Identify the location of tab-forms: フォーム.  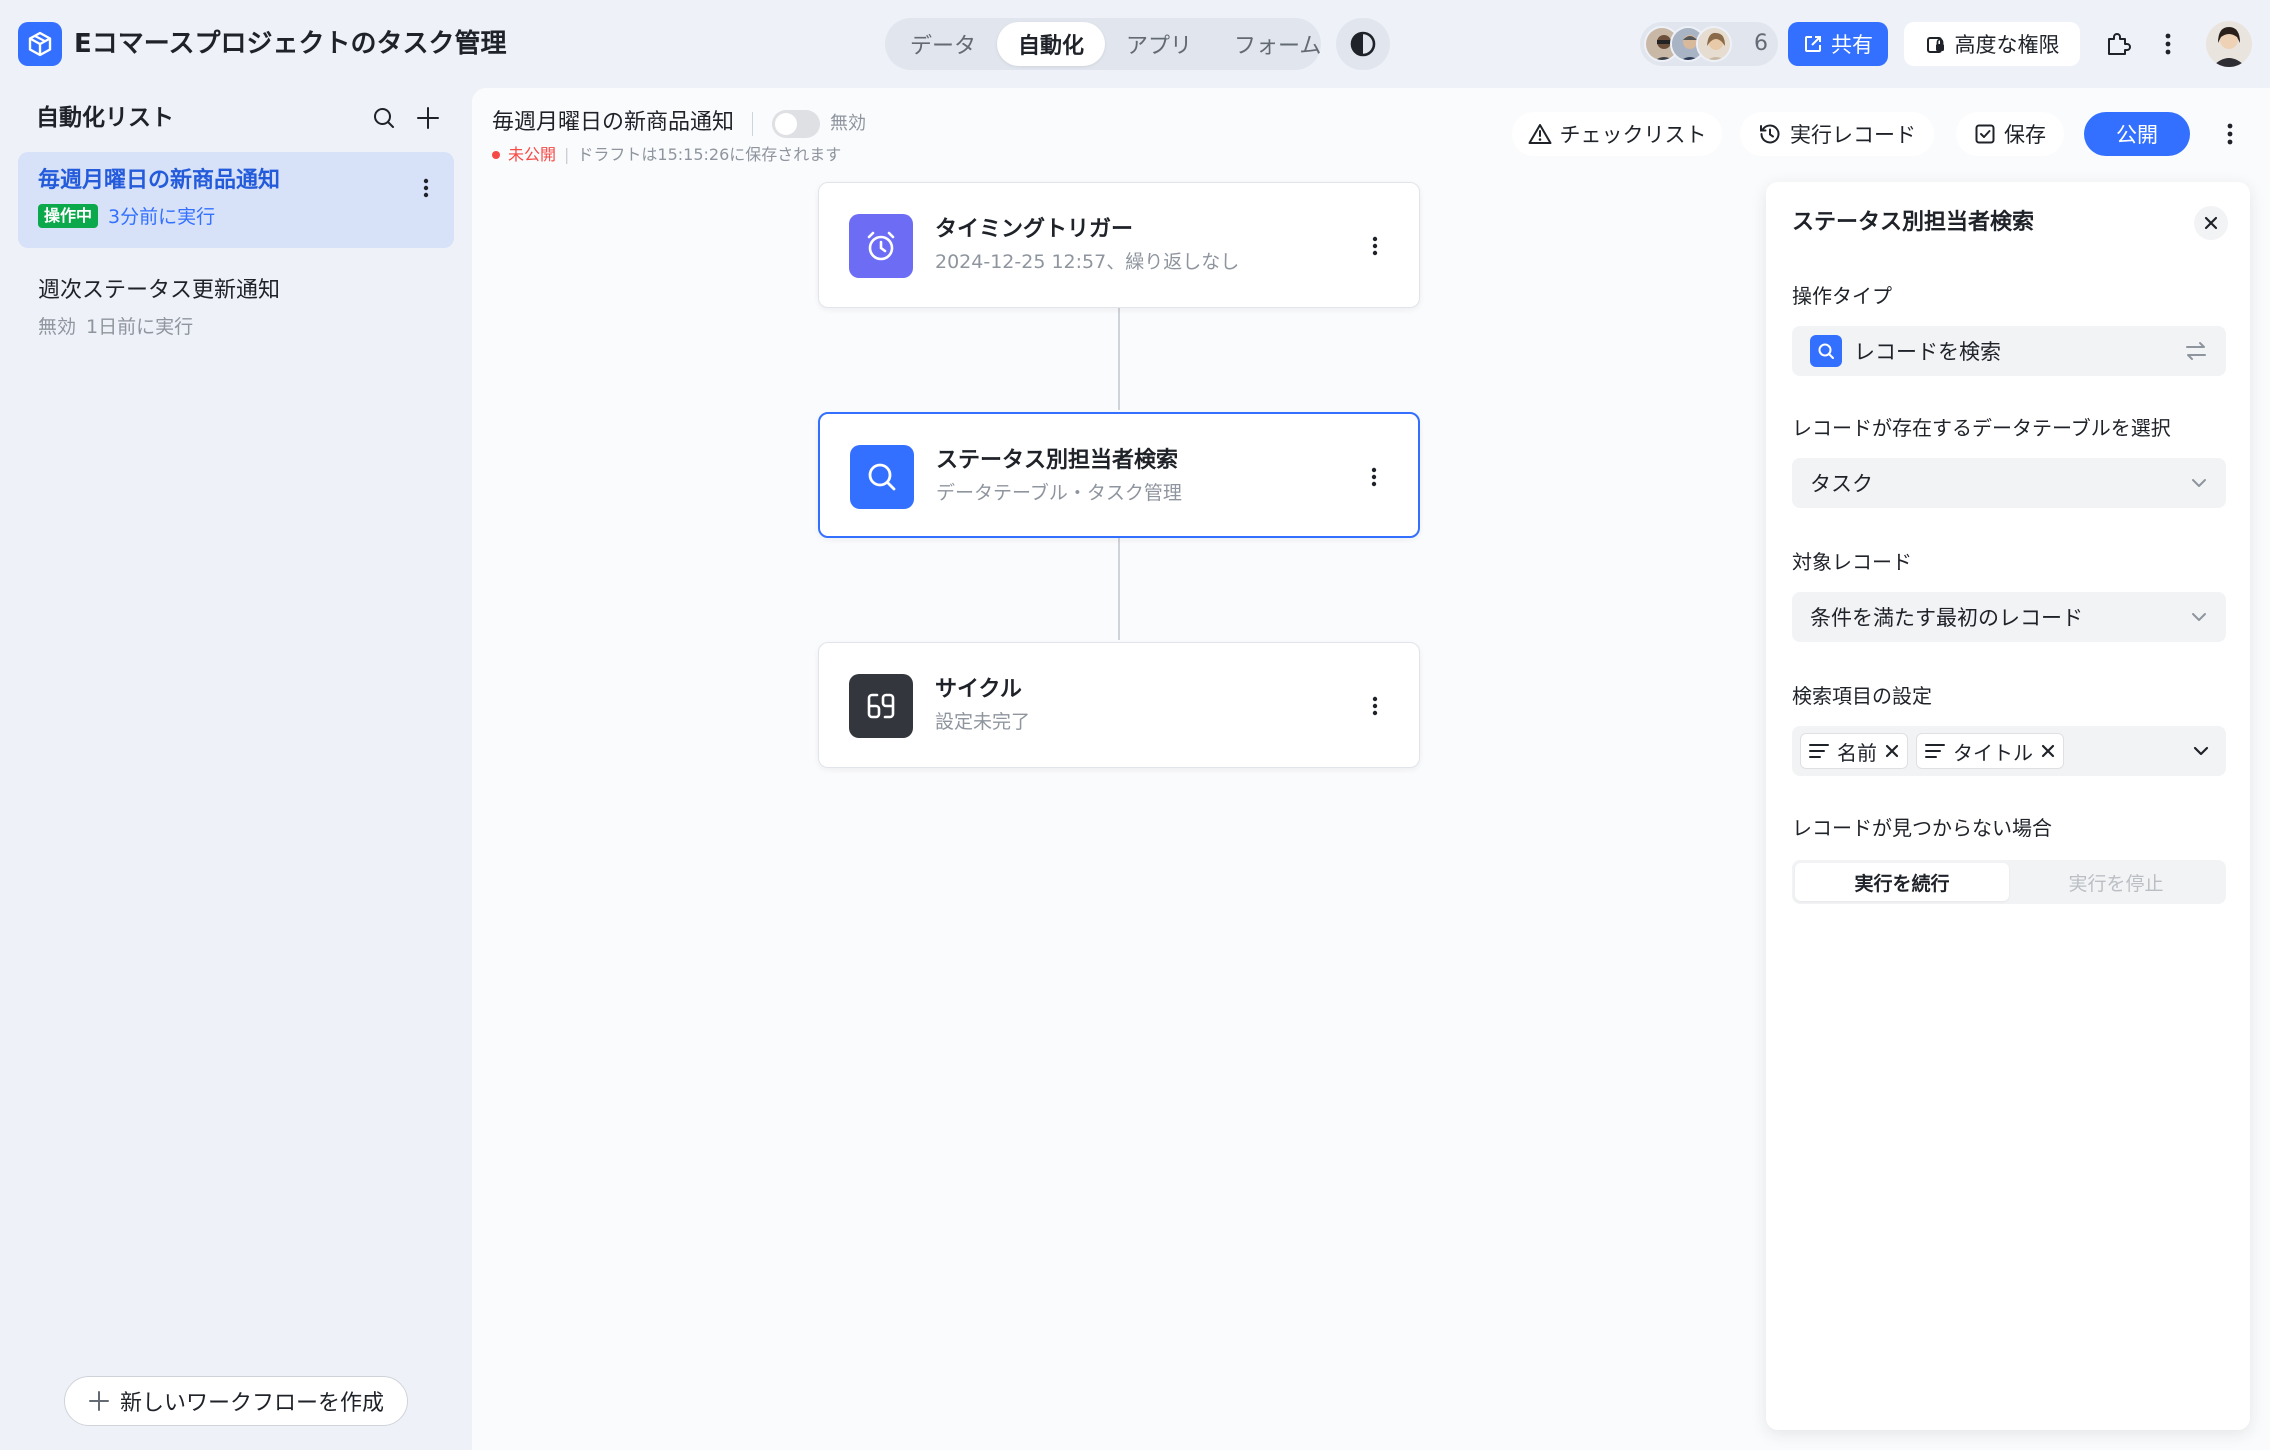
(1277, 44).